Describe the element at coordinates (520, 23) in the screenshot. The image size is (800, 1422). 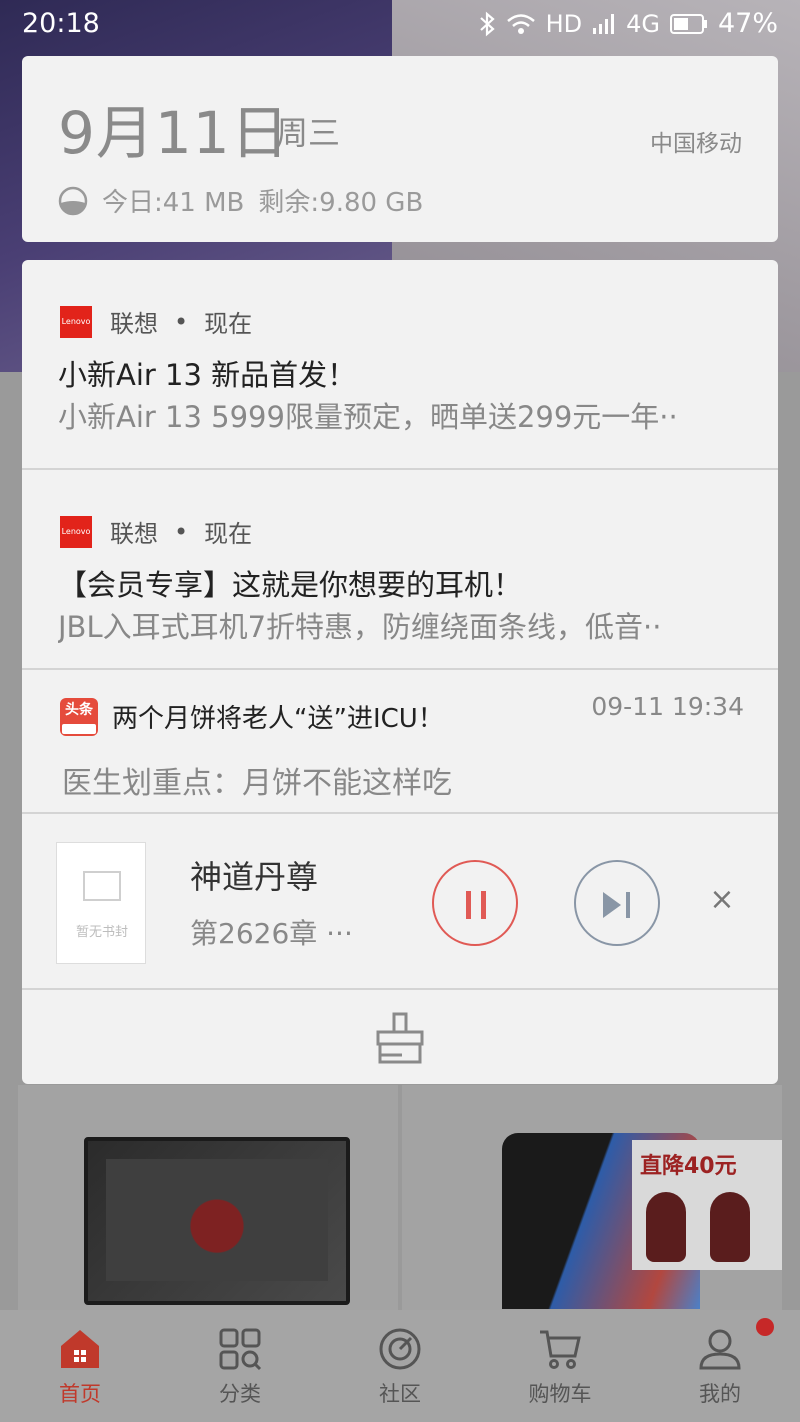
I see `wifi-icon` at that location.